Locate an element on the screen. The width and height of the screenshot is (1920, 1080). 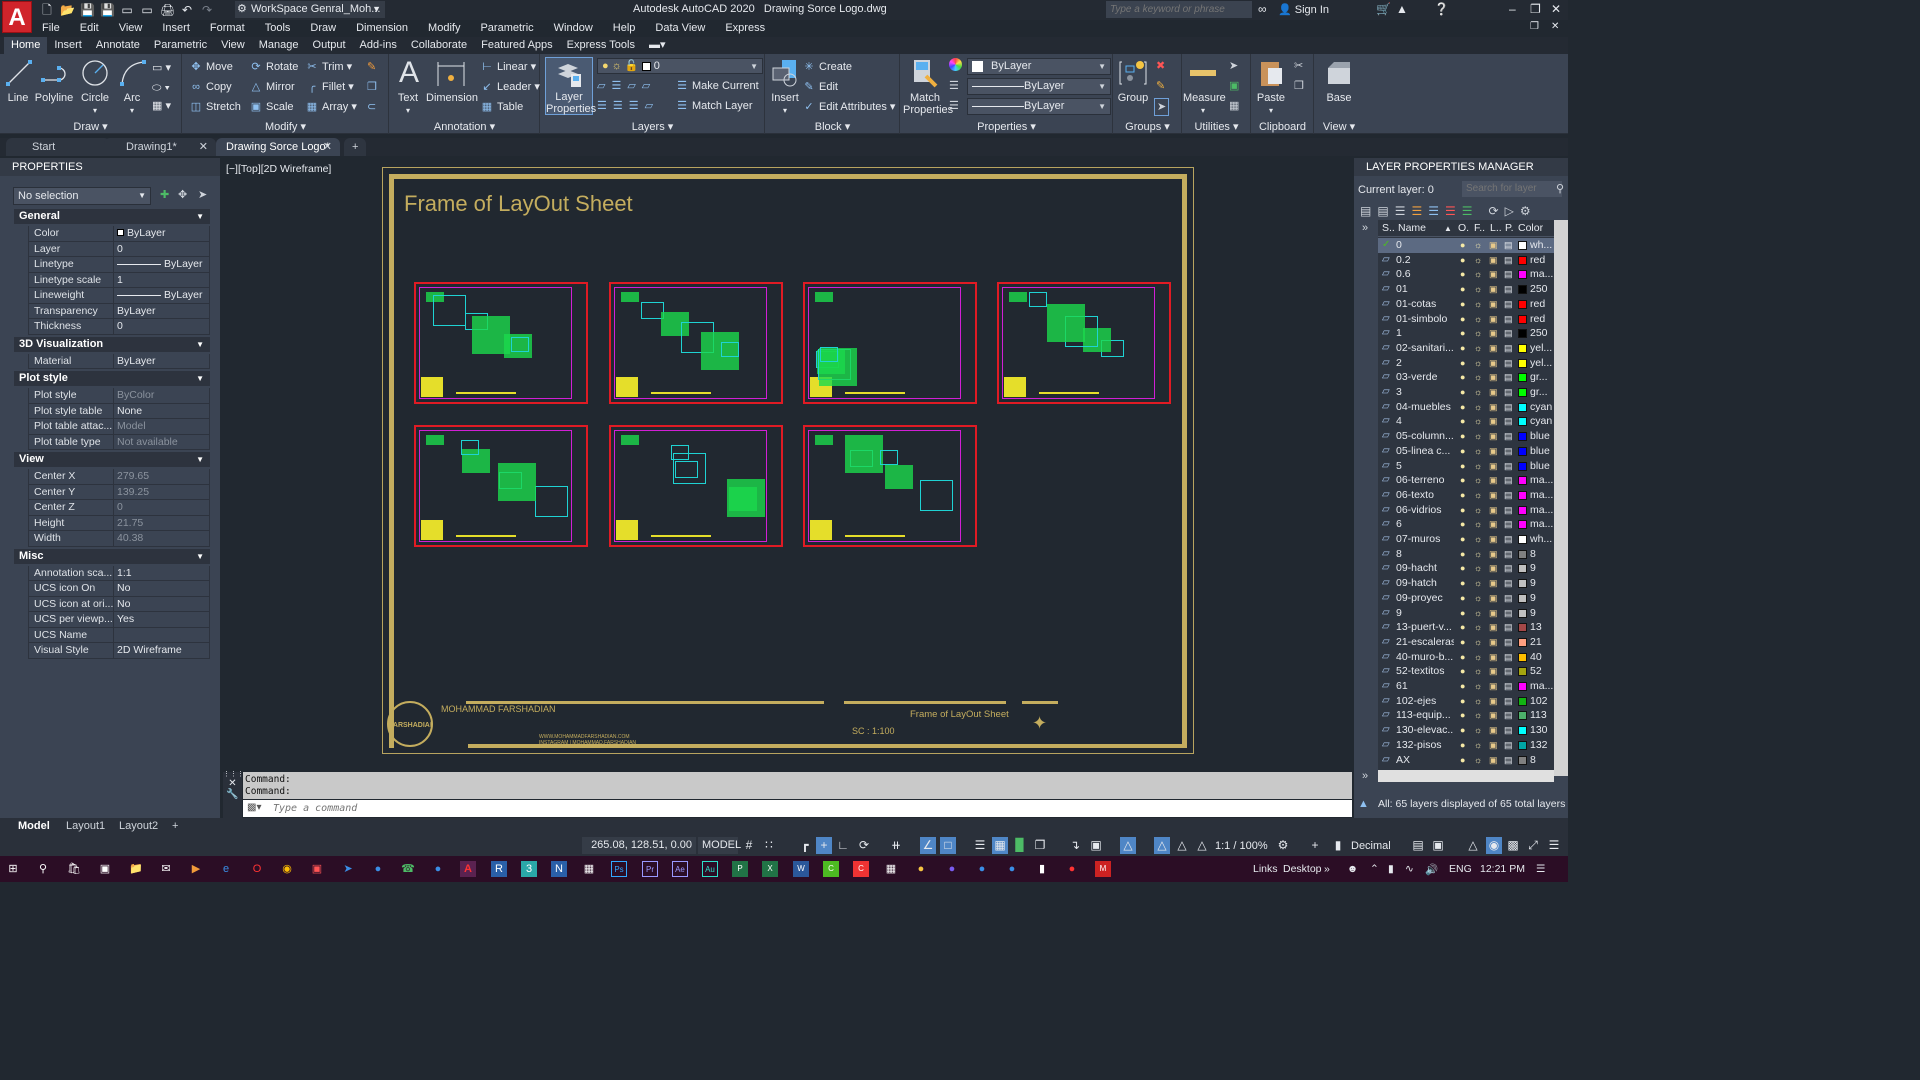
tab-collaborate: Collaborate is located at coordinates (439, 45).